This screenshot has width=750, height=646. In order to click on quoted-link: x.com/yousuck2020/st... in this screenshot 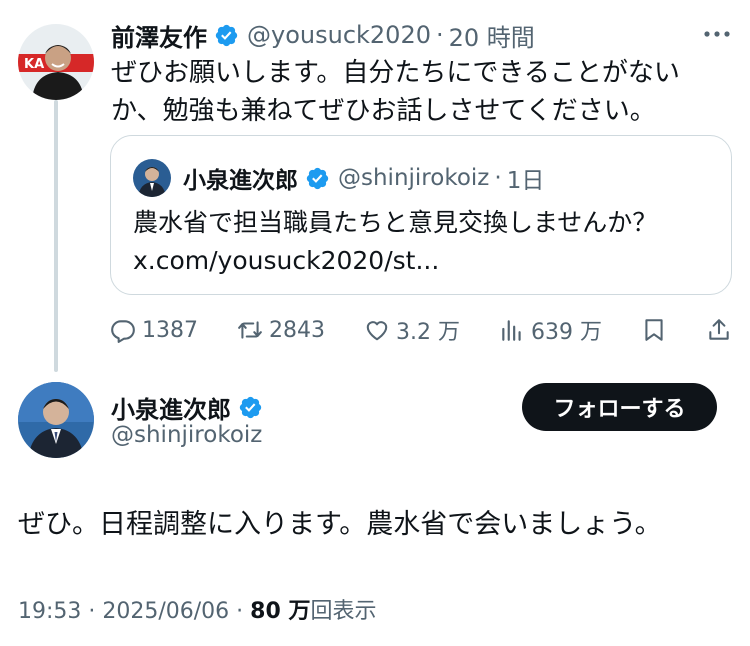, I will do `click(423, 261)`.